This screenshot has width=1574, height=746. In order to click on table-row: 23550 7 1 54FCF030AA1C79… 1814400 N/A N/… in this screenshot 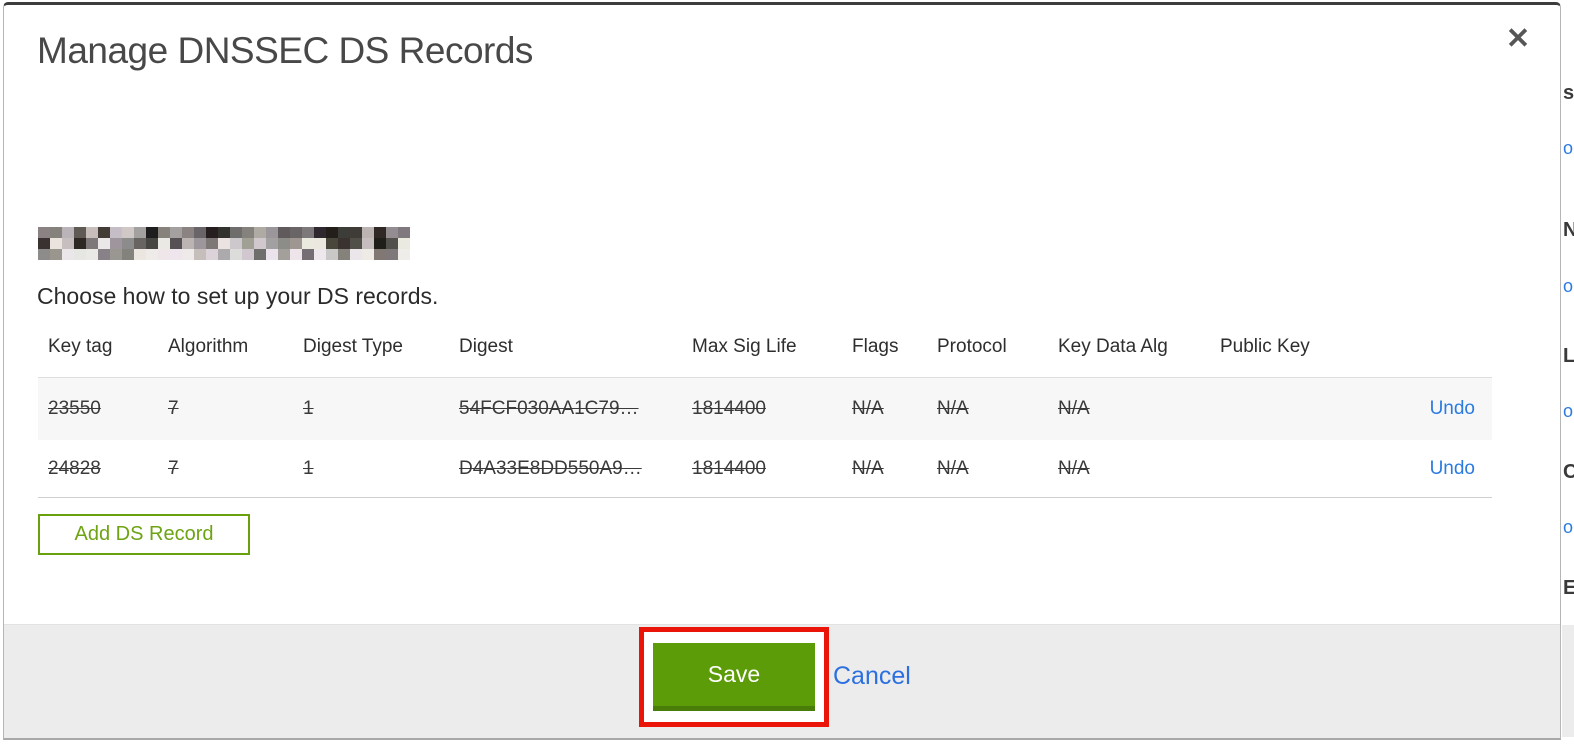, I will do `click(765, 408)`.